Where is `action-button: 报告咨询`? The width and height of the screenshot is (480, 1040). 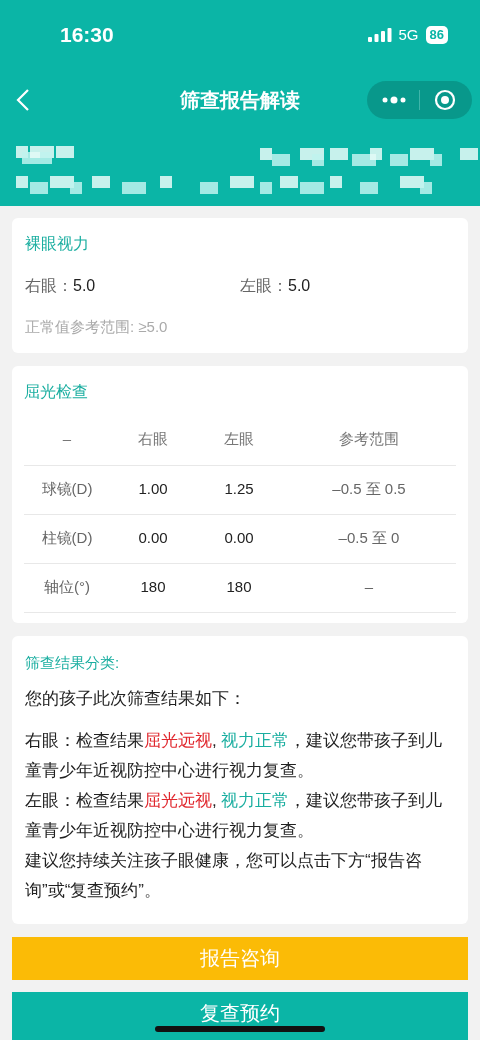 action-button: 报告咨询 is located at coordinates (240, 958).